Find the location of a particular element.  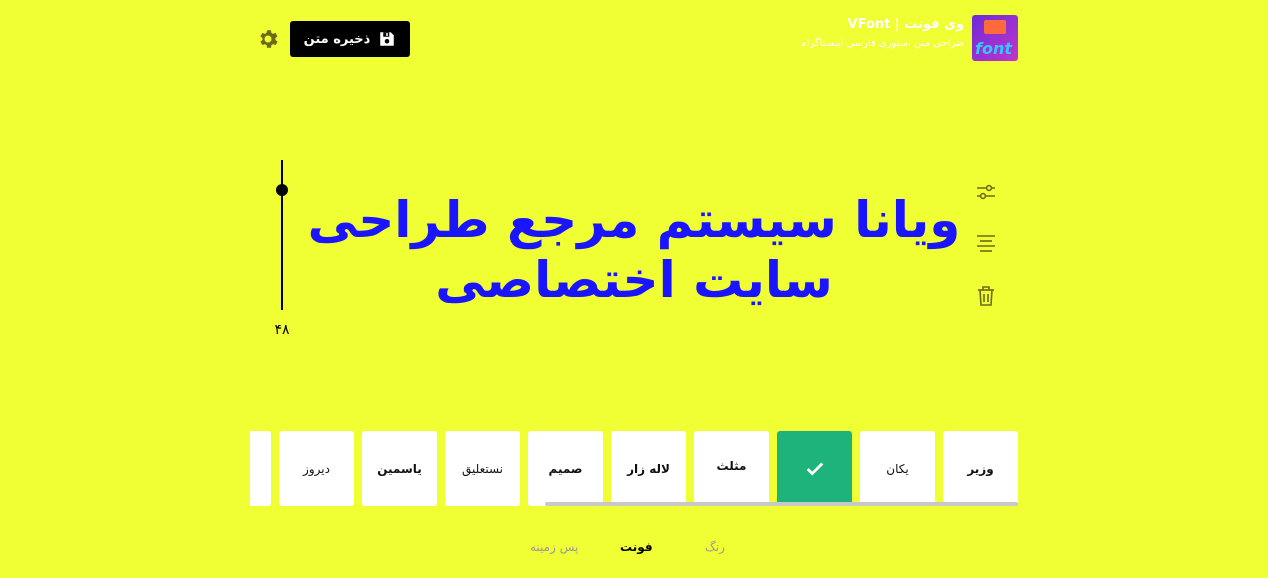

sliders-icon is located at coordinates (986, 192).